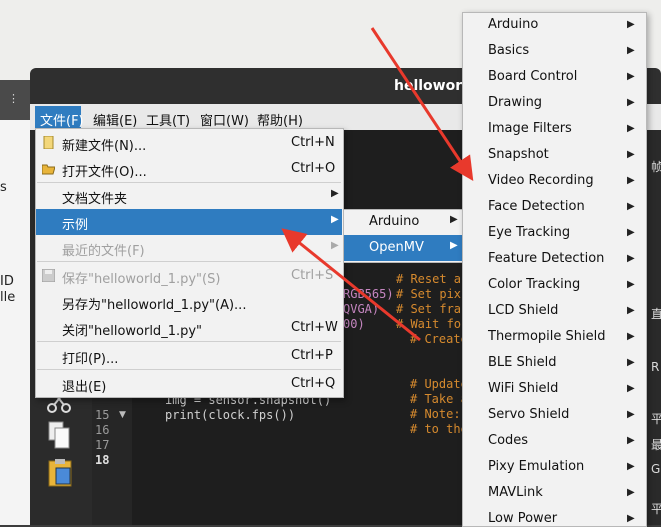 The image size is (661, 527). What do you see at coordinates (368, 294) in the screenshot?
I see `code-text: RGB565)` at bounding box center [368, 294].